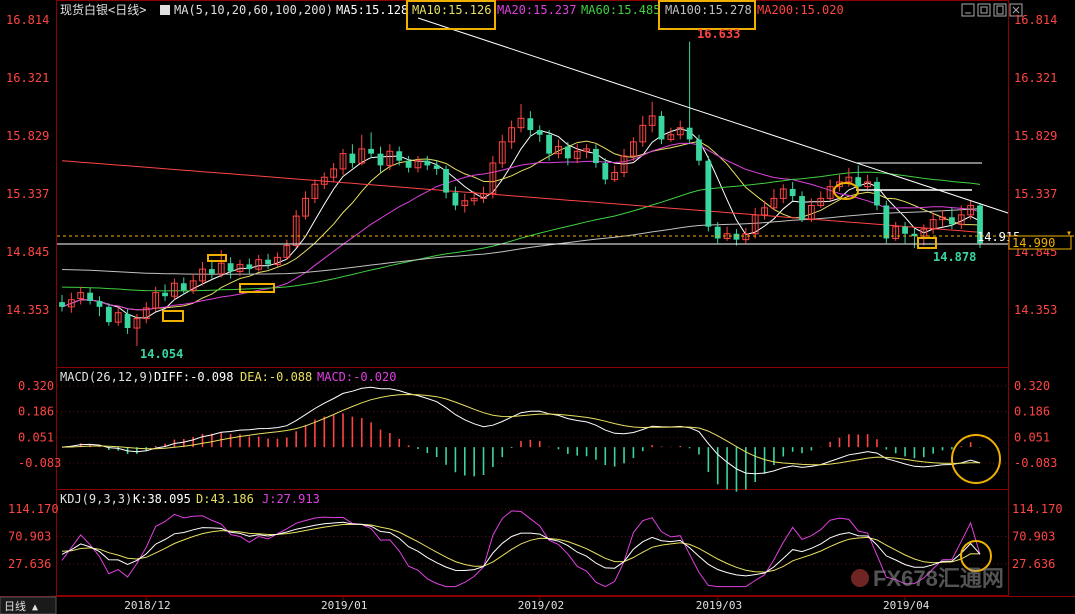 This screenshot has height=614, width=1075. What do you see at coordinates (162, 499) in the screenshot?
I see `k-value: K:38.095` at bounding box center [162, 499].